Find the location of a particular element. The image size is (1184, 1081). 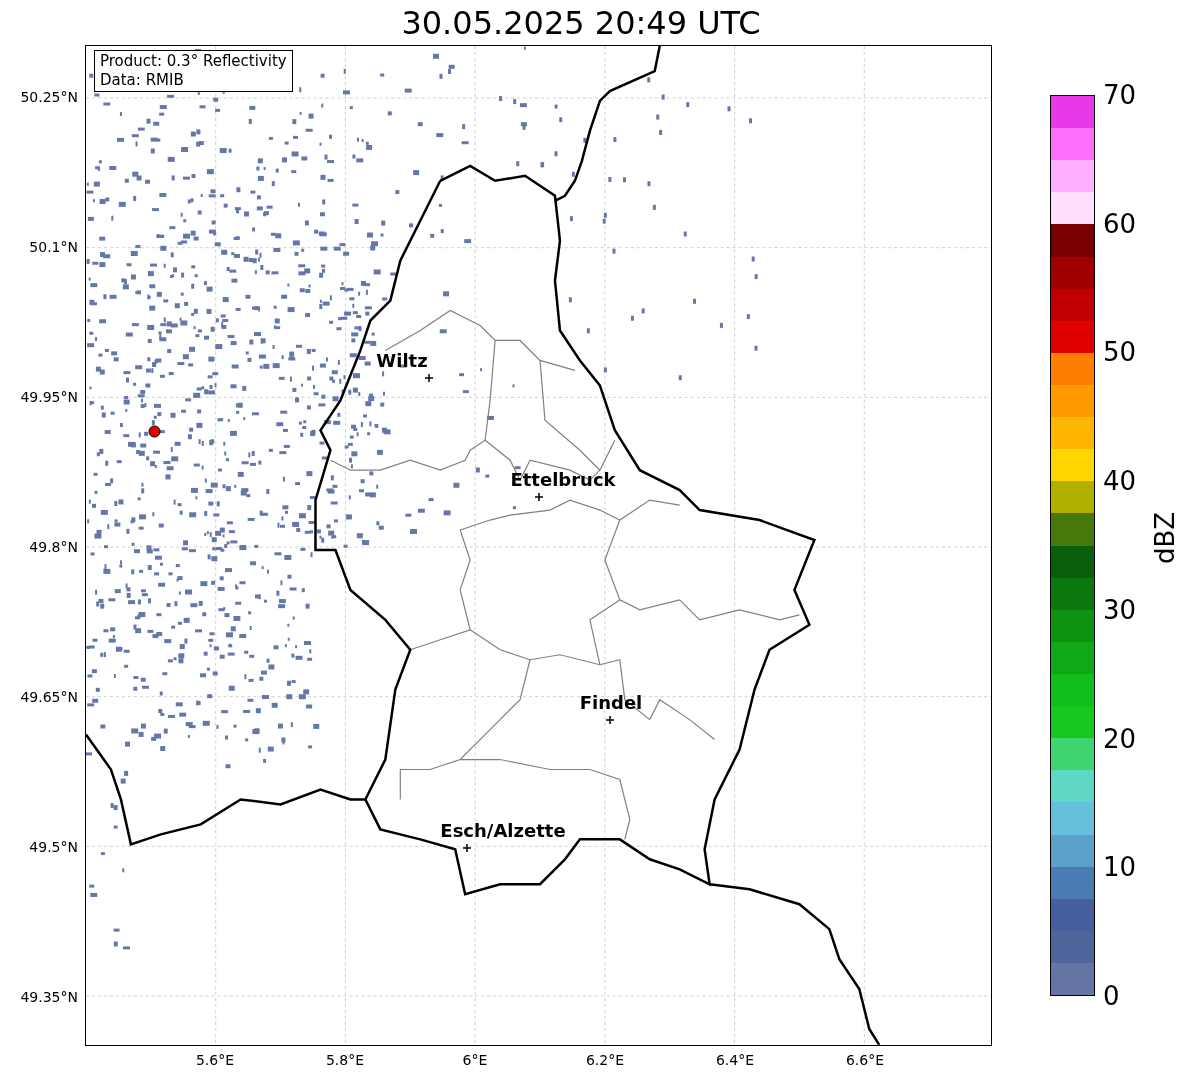

chart-title: 30.05.2025 20:49 UTC is located at coordinates (581, 22).